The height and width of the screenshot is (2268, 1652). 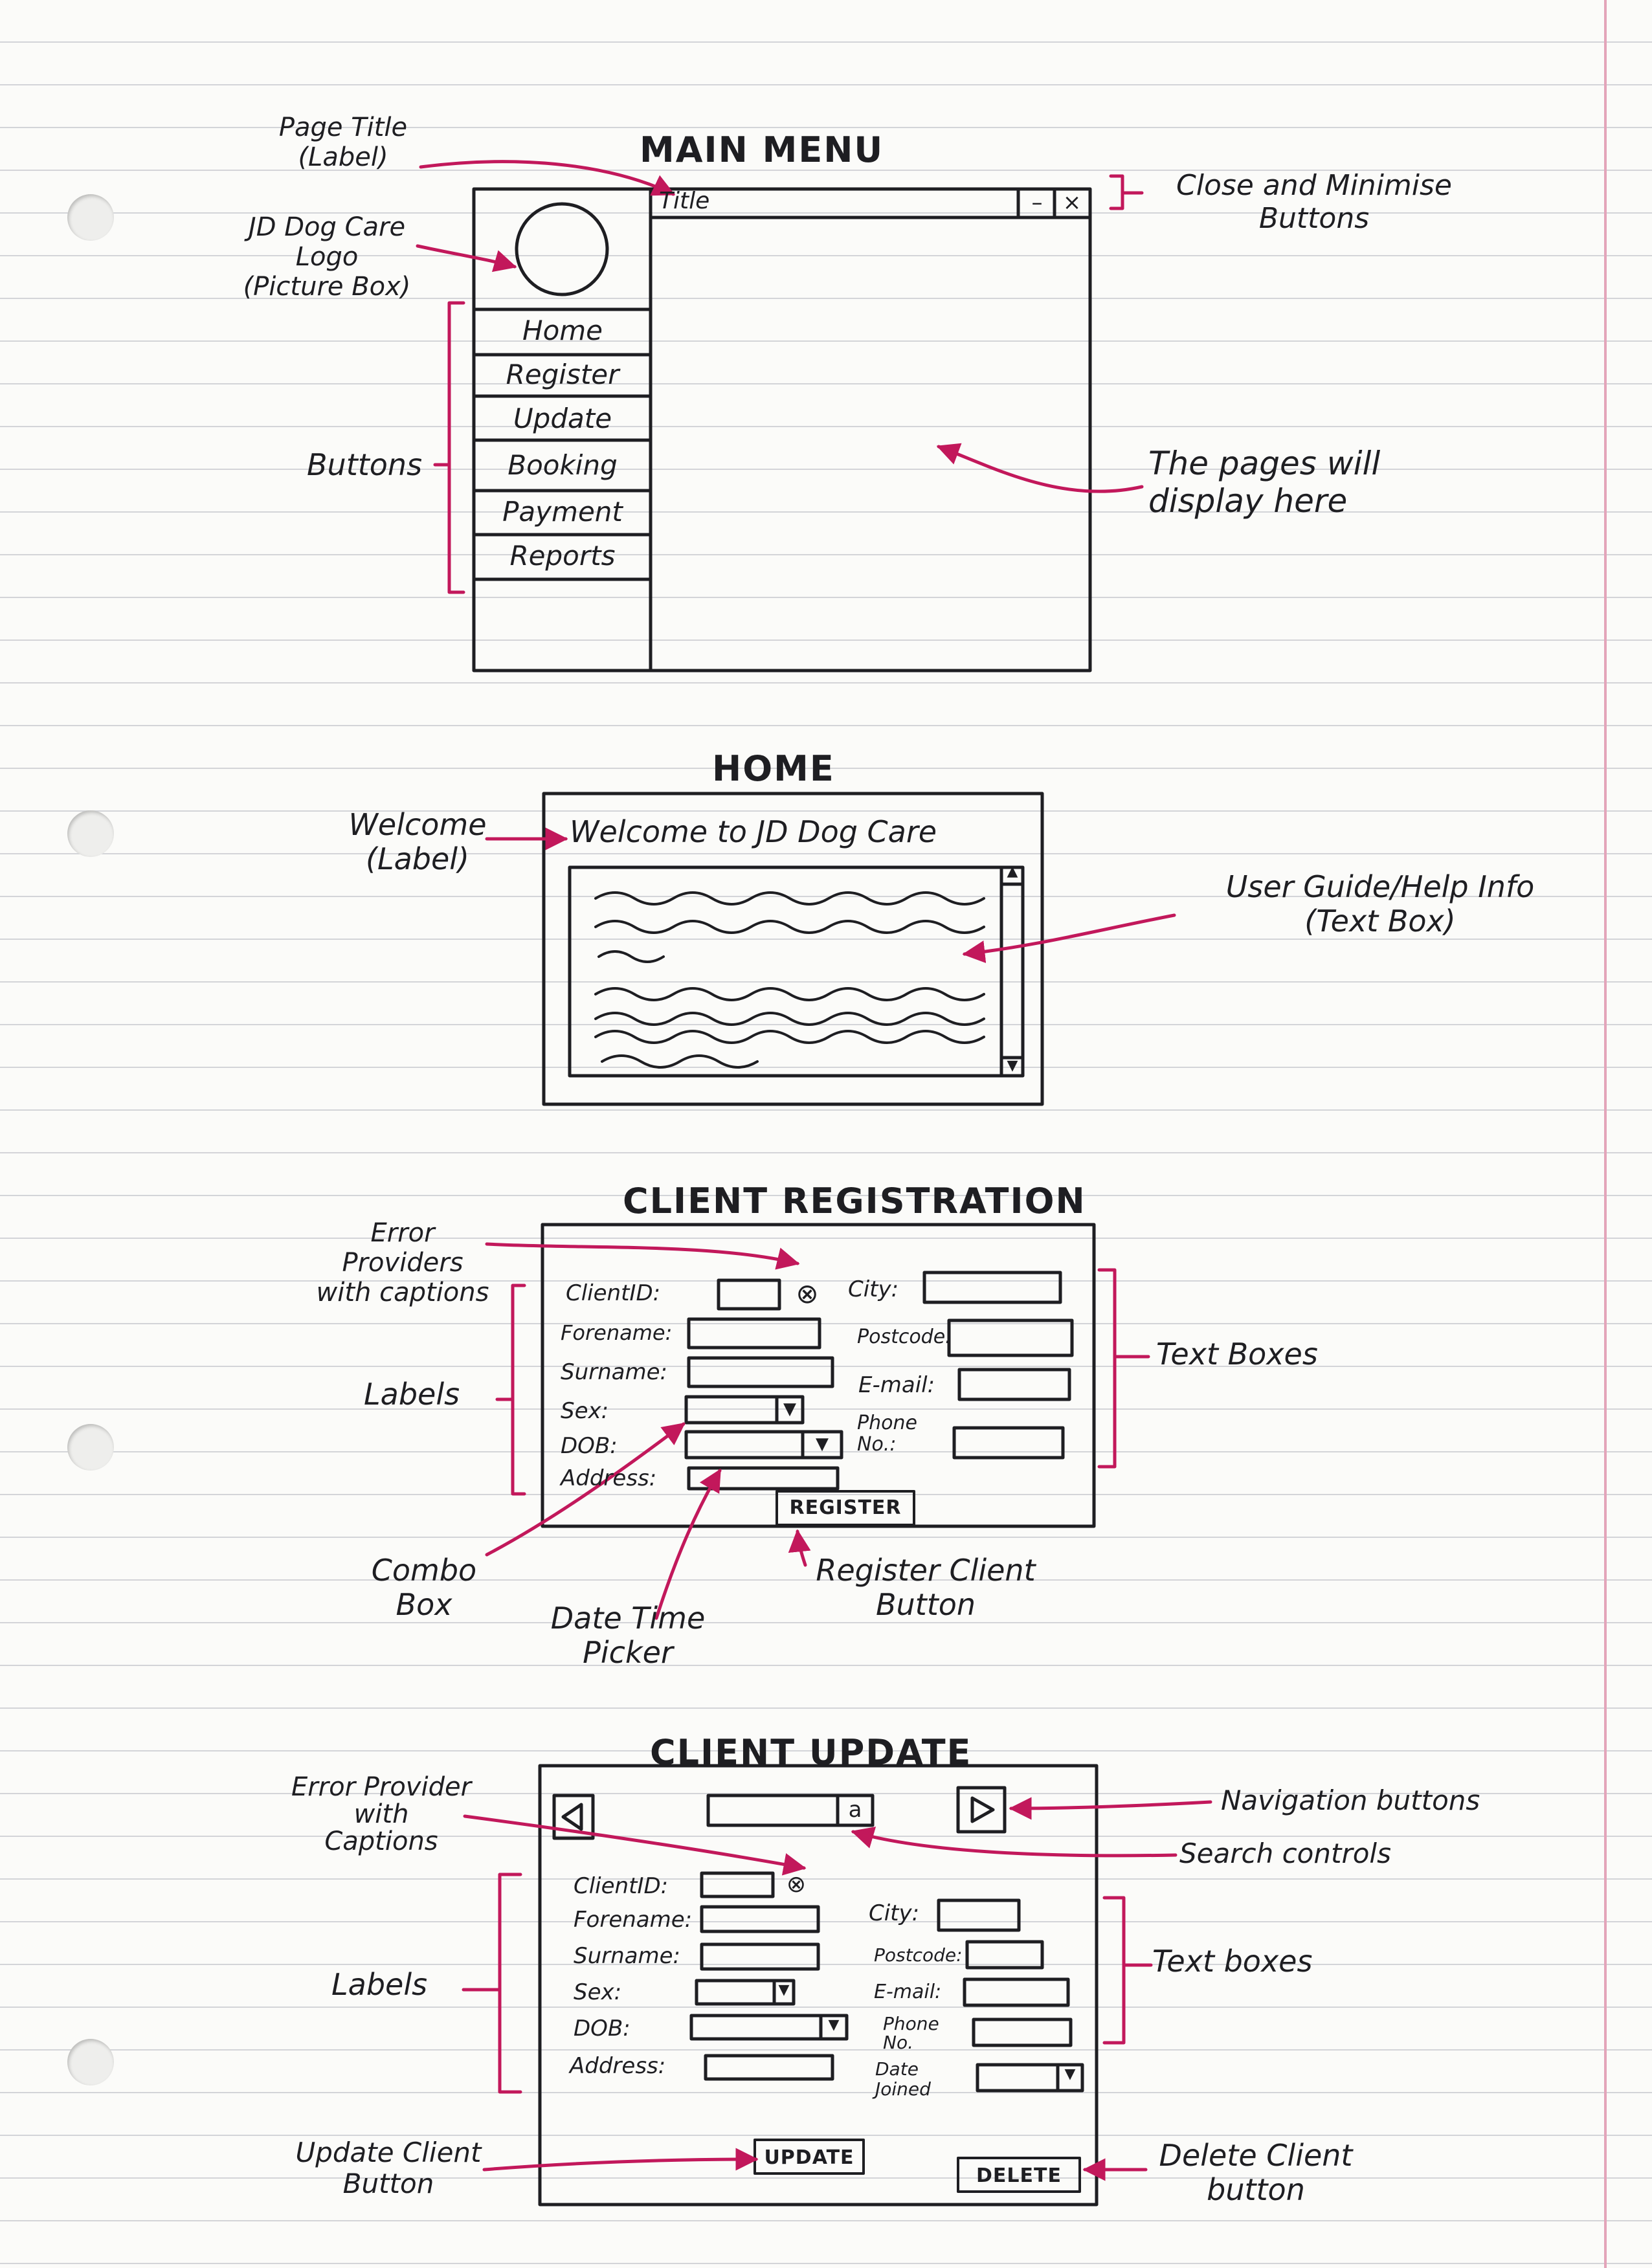 I want to click on label-surname: Surname:, so click(x=614, y=1372).